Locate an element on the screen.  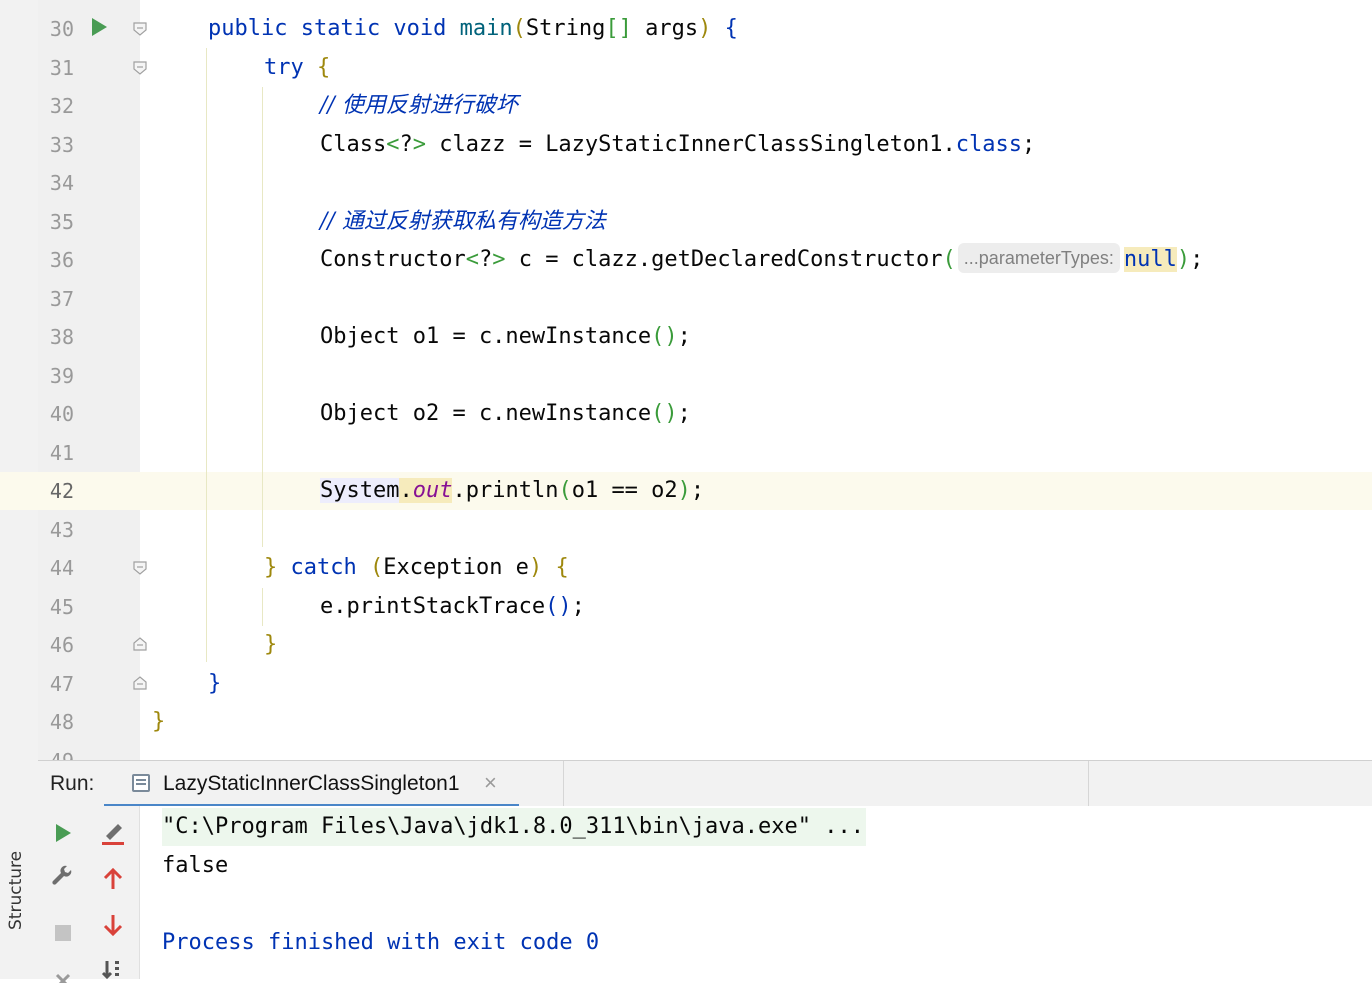
line-number: 44 is located at coordinates (61, 568).